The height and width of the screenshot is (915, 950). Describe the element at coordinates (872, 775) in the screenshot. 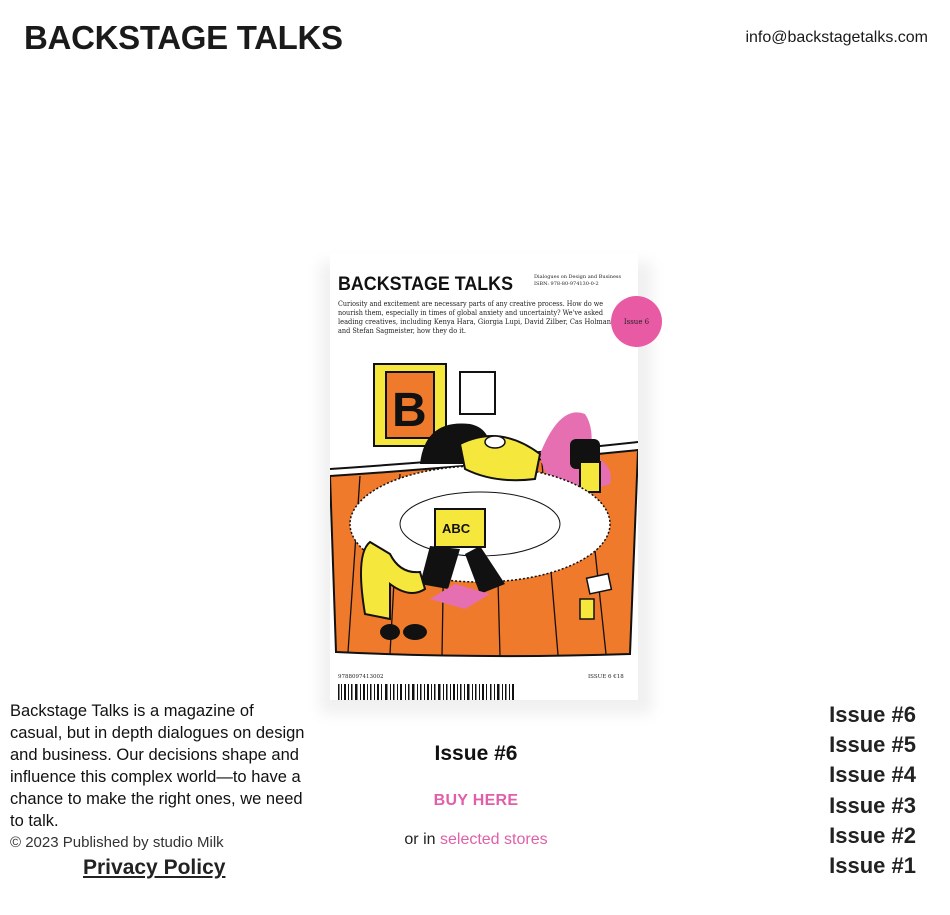

I see `issue-link-4: Issue #4` at that location.